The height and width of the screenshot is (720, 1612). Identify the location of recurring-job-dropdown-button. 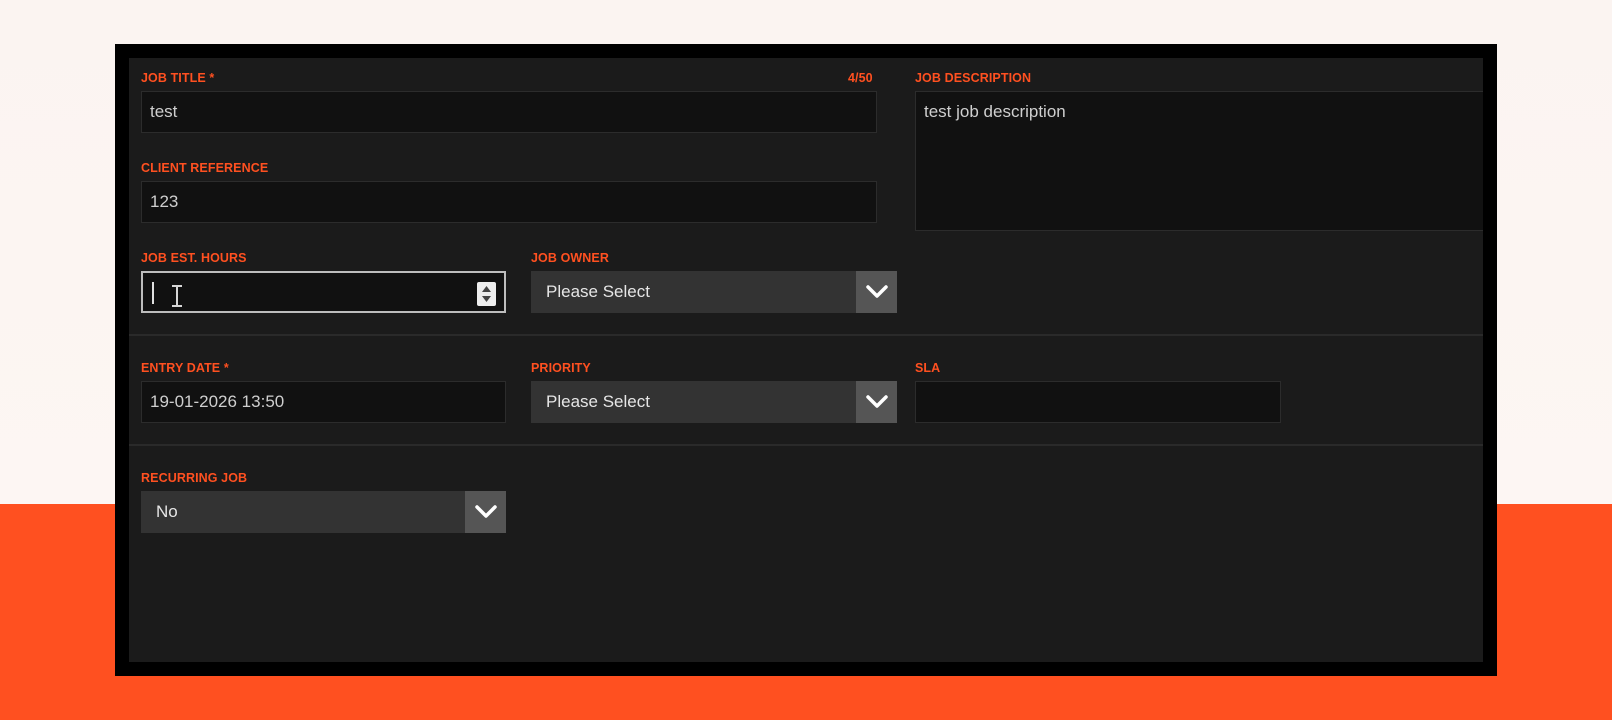
(485, 512).